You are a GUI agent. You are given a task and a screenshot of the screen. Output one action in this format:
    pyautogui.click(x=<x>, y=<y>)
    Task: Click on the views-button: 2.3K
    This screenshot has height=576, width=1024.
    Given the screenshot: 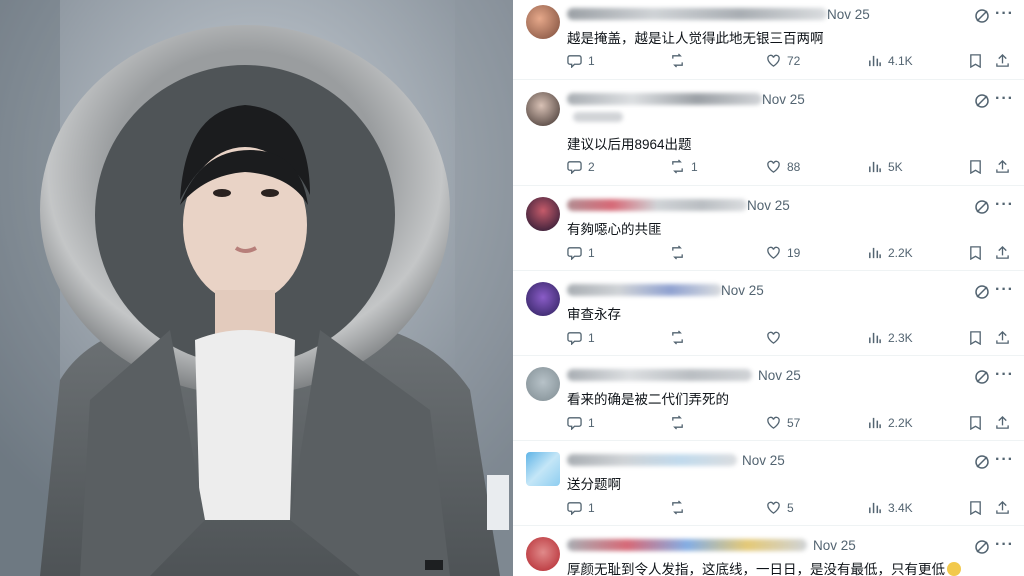 What is the action you would take?
    pyautogui.click(x=890, y=337)
    